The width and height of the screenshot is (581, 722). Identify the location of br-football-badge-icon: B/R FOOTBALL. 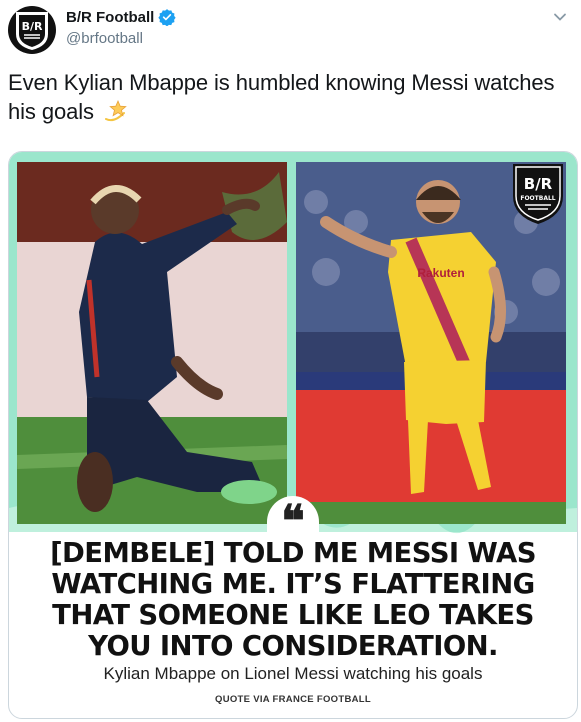
(538, 194).